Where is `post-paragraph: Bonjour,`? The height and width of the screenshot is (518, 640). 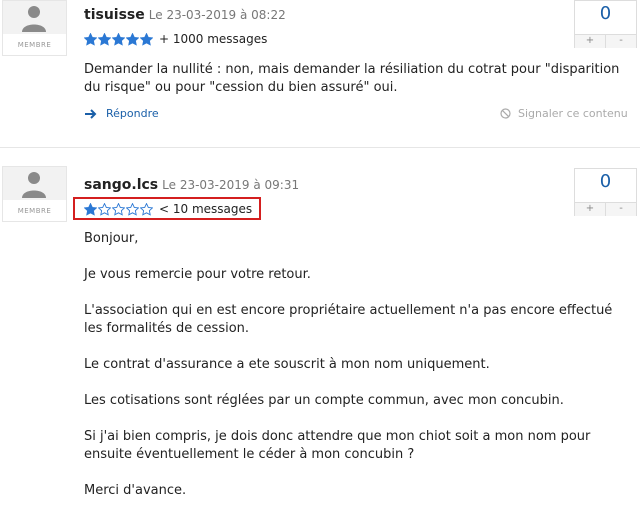
post-paragraph: Bonjour, is located at coordinates (111, 238).